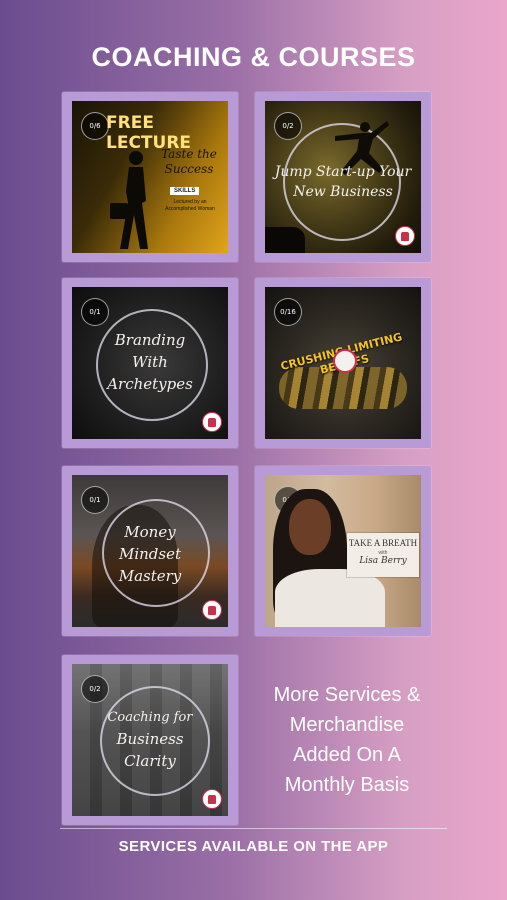 The image size is (507, 900). What do you see at coordinates (185, 191) in the screenshot?
I see `lecture-tag: SKILLS` at bounding box center [185, 191].